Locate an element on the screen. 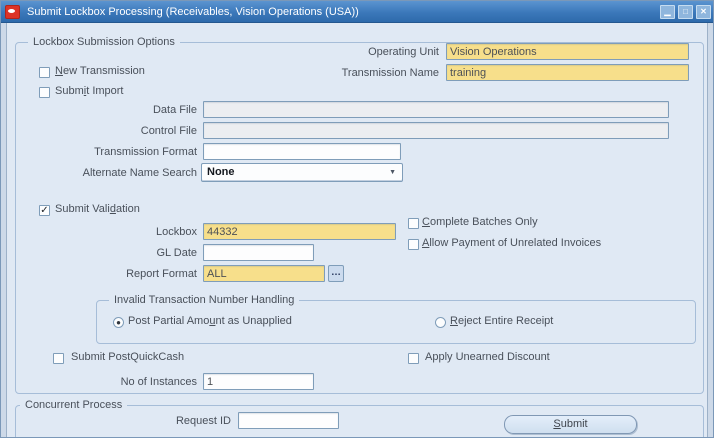  group-concurrent-process-legend: Concurrent Process is located at coordinates (74, 405).